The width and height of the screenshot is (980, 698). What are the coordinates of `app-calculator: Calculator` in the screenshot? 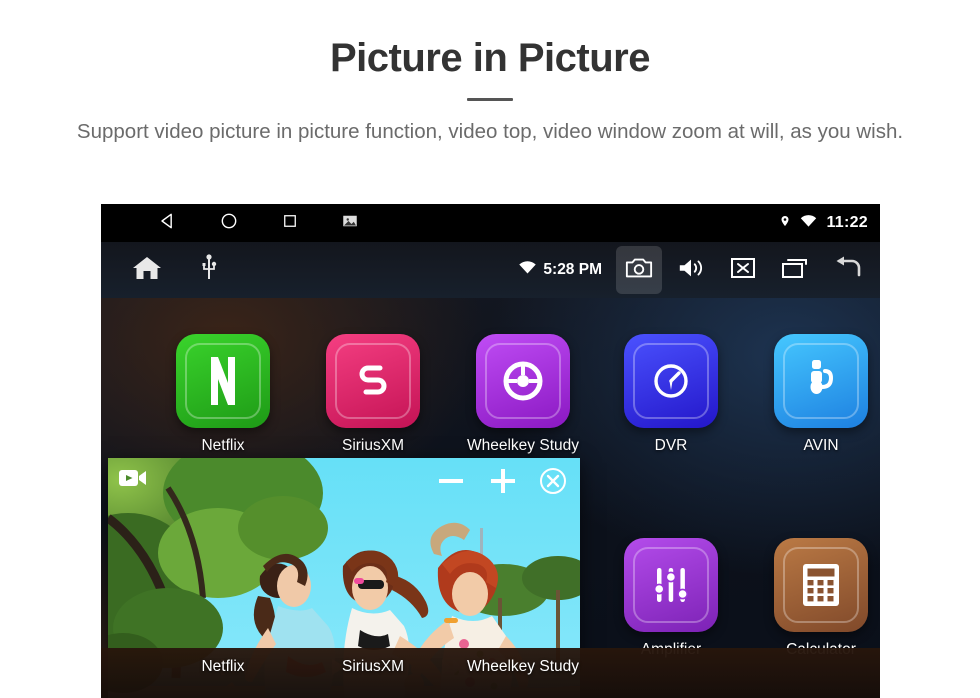 It's located at (820, 598).